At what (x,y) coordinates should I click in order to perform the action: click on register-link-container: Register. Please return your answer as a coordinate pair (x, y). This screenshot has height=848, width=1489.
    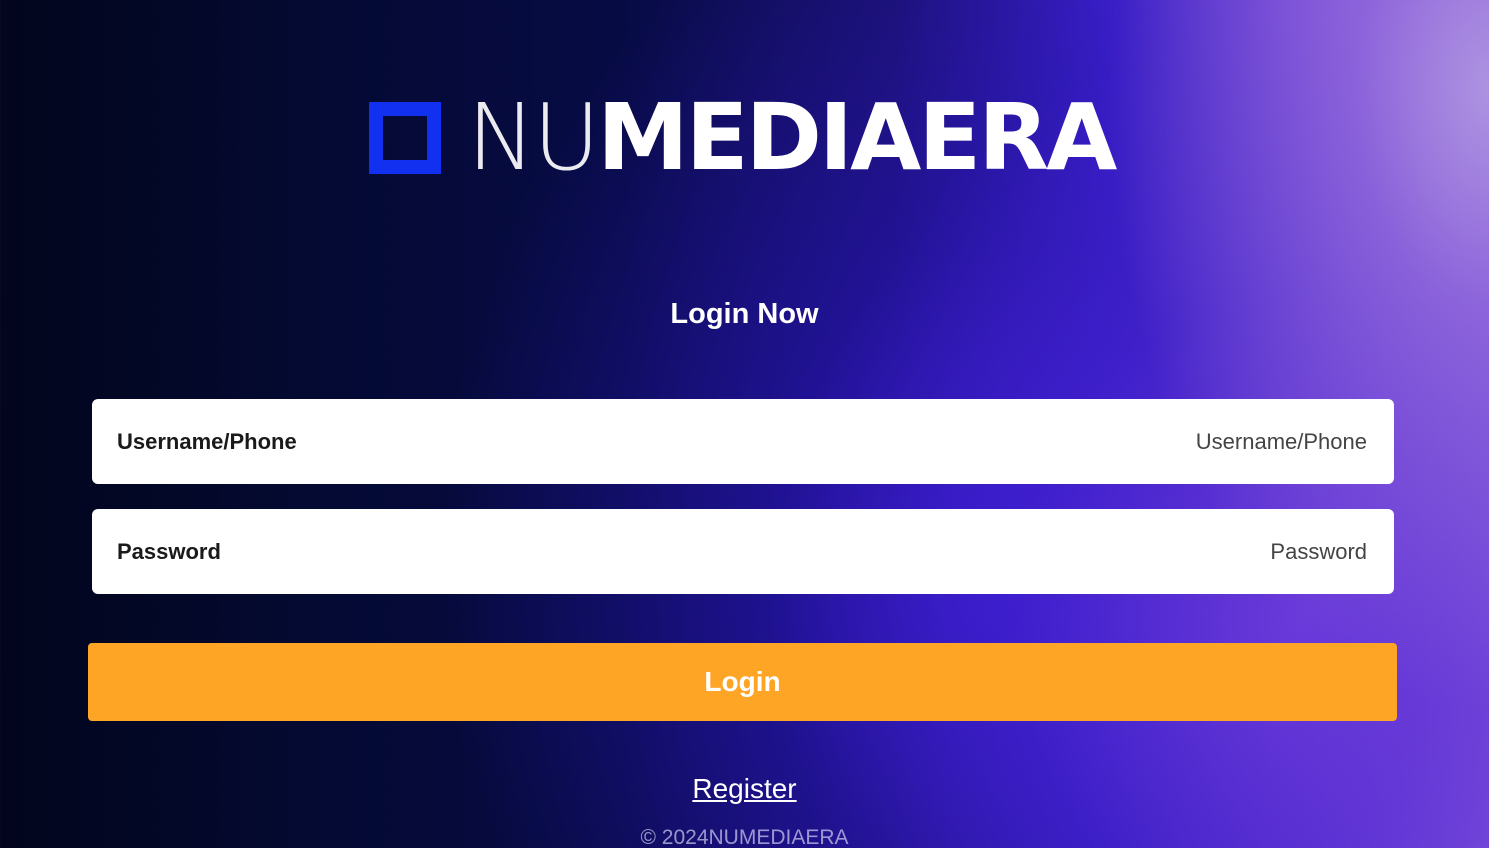
    Looking at the image, I should click on (744, 789).